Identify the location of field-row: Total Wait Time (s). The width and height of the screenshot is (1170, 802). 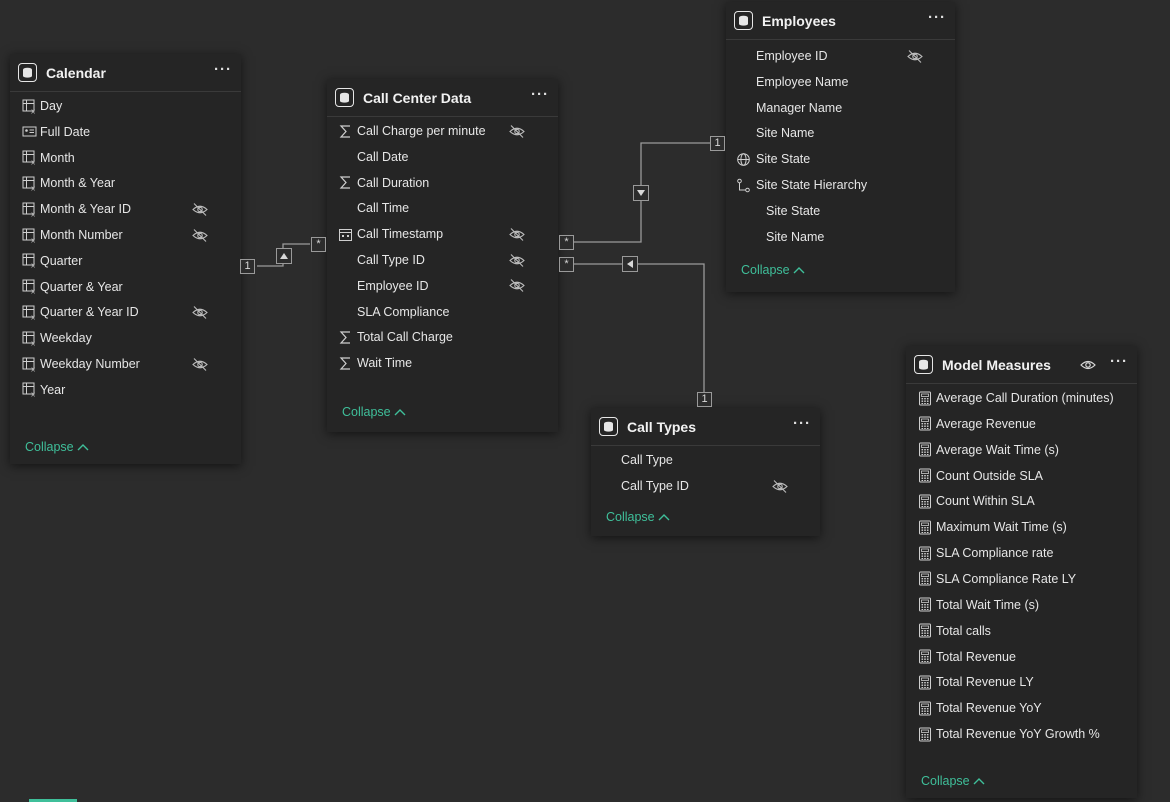
(1021, 605).